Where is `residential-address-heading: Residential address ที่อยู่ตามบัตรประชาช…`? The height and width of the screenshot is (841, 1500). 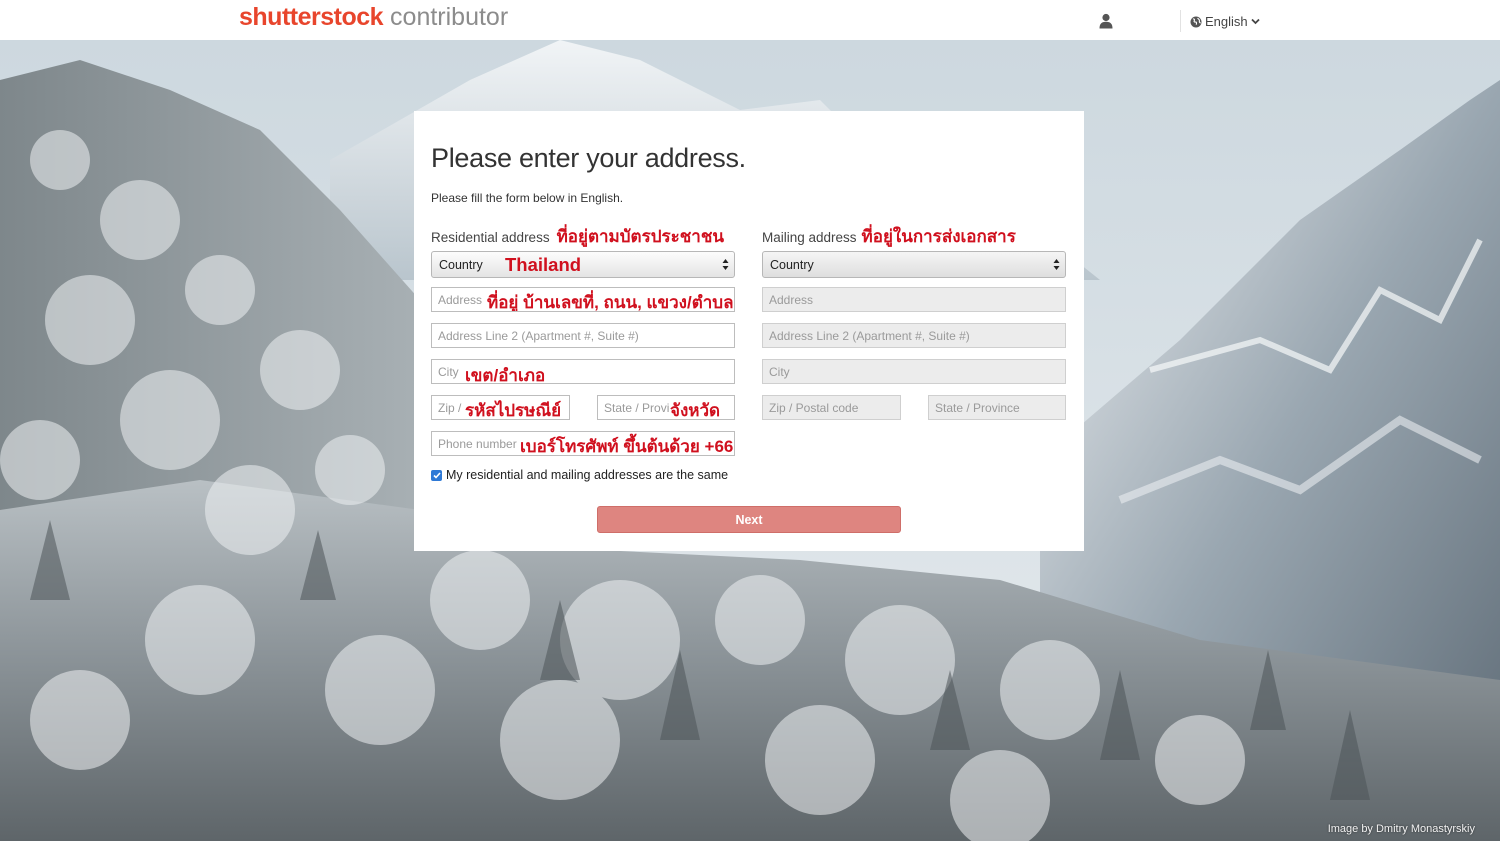 residential-address-heading: Residential address ที่อยู่ตามบัตรประชาช… is located at coordinates (577, 236).